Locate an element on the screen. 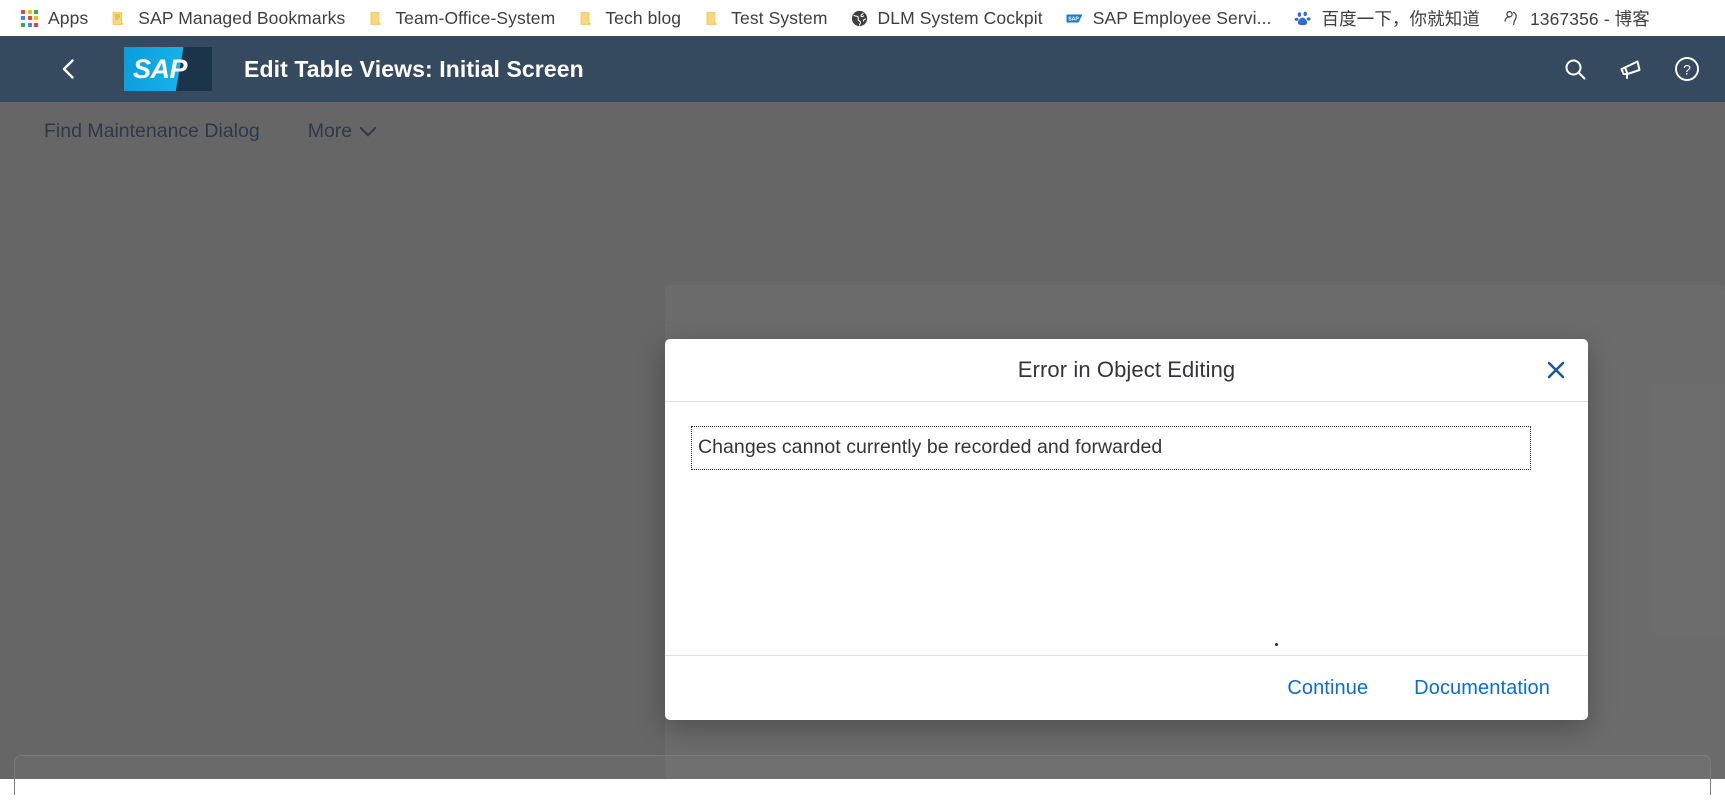 The image size is (1725, 805). help-button: ? is located at coordinates (1687, 69).